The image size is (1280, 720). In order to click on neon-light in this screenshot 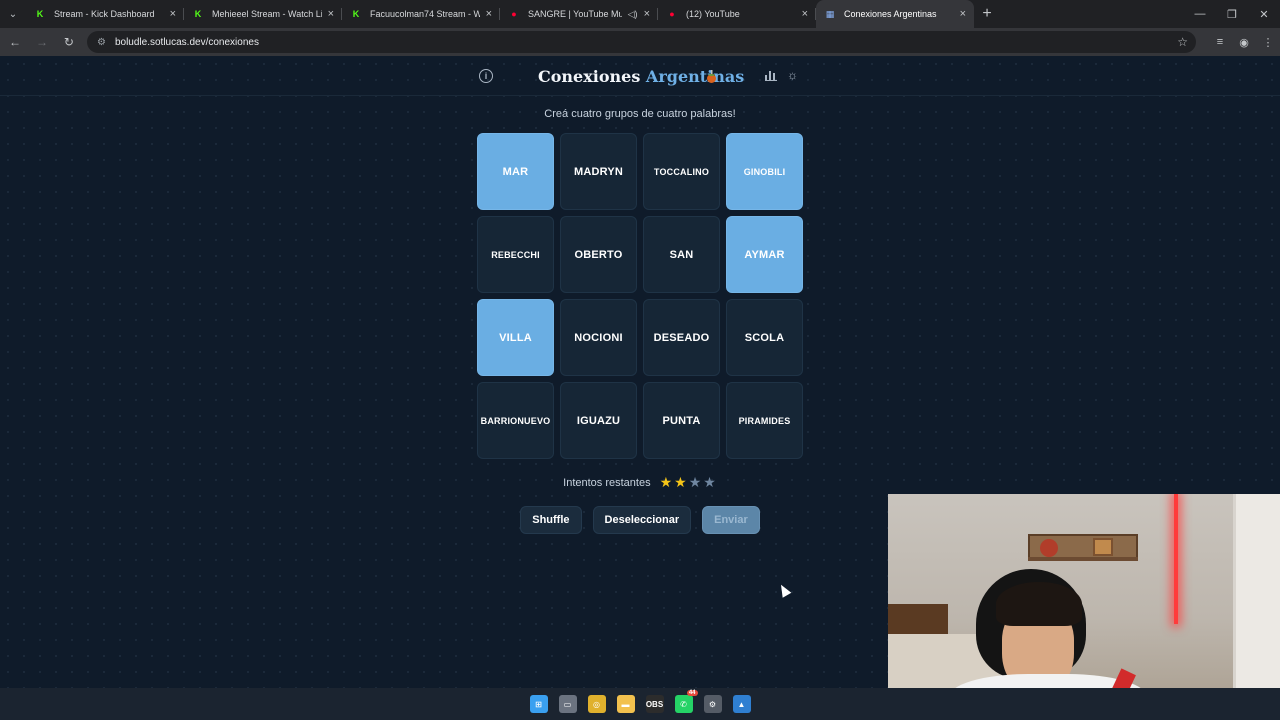, I will do `click(1176, 559)`.